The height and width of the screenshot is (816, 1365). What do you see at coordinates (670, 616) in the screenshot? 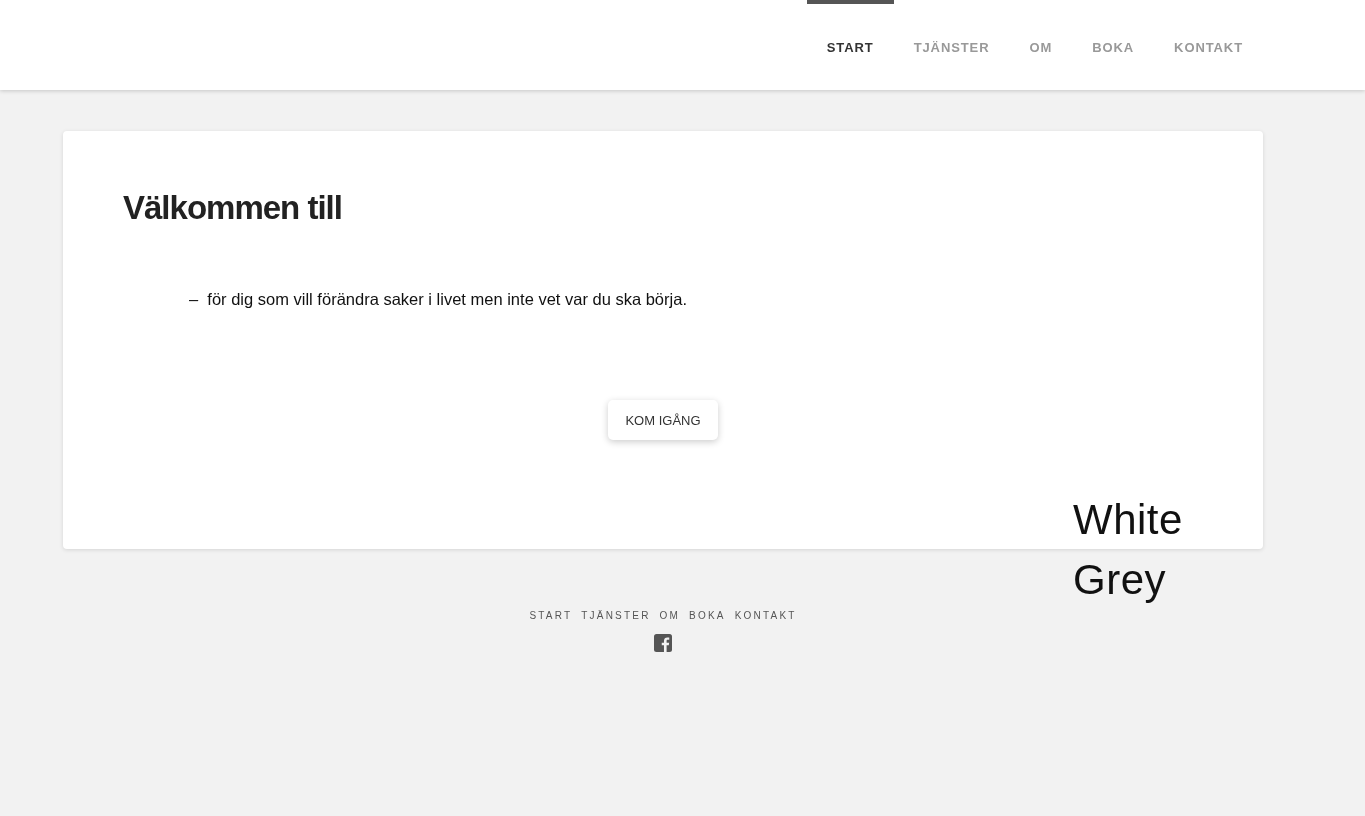
I see `footer-link: OM` at bounding box center [670, 616].